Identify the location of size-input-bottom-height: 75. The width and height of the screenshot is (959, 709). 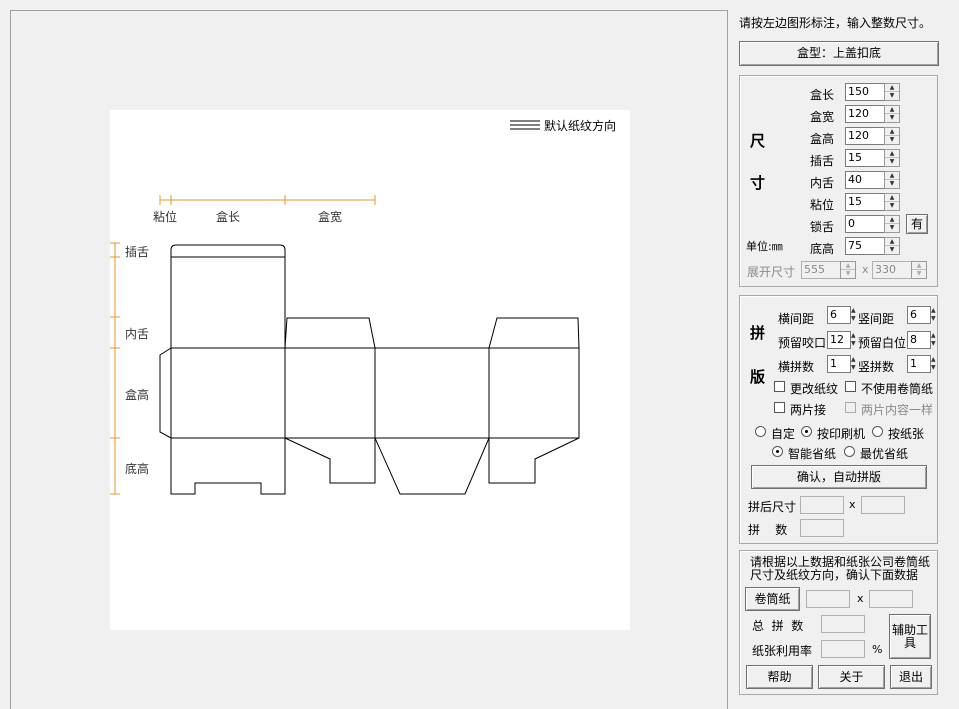
(865, 246).